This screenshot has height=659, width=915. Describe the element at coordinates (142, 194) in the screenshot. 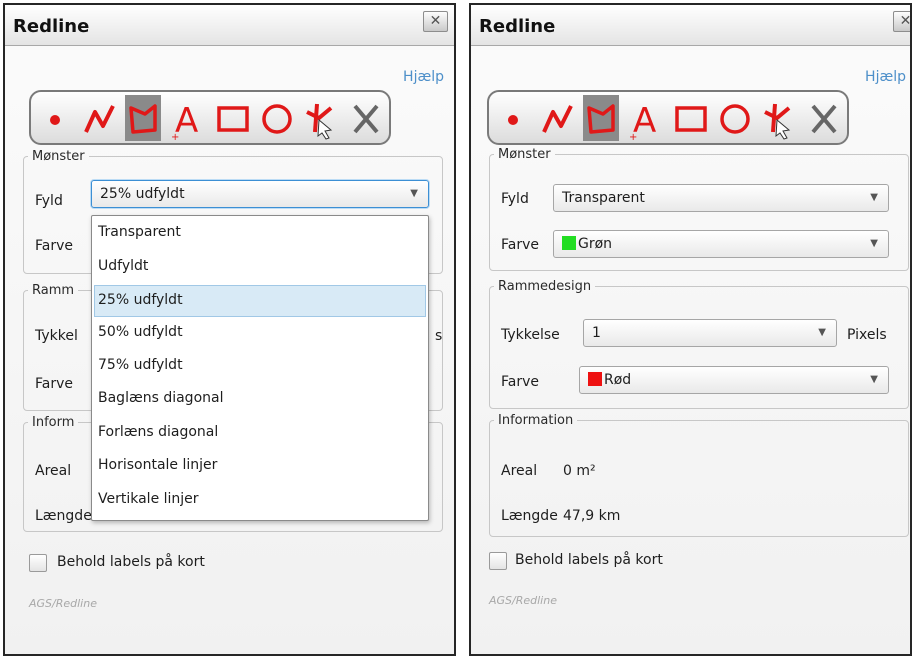

I see `fyld-select-value: 25% udfyldt` at that location.